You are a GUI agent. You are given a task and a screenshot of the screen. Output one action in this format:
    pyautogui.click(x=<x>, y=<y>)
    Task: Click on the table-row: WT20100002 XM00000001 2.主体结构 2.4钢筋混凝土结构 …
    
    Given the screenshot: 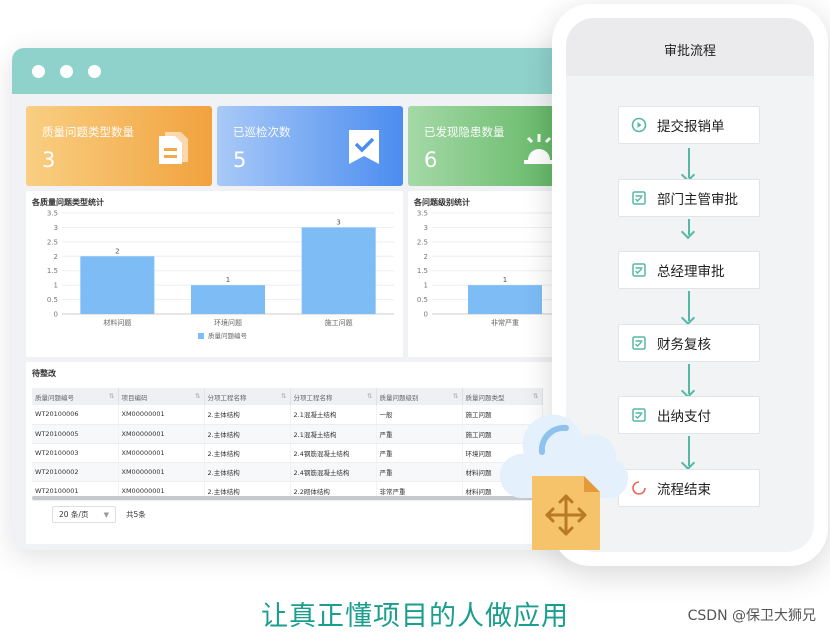 What is the action you would take?
    pyautogui.click(x=287, y=472)
    